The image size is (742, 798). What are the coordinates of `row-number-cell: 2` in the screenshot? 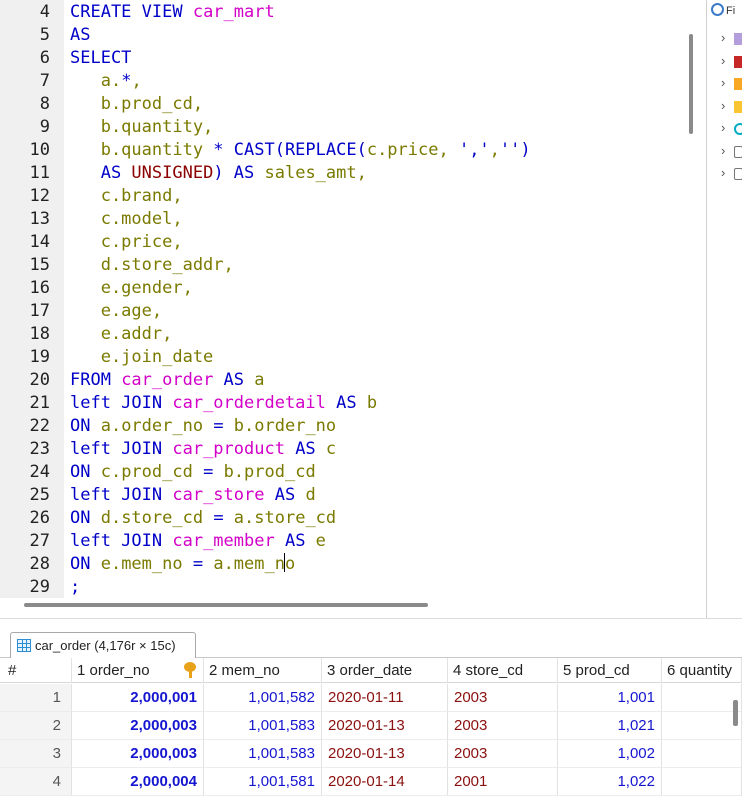 It's located at (36, 726).